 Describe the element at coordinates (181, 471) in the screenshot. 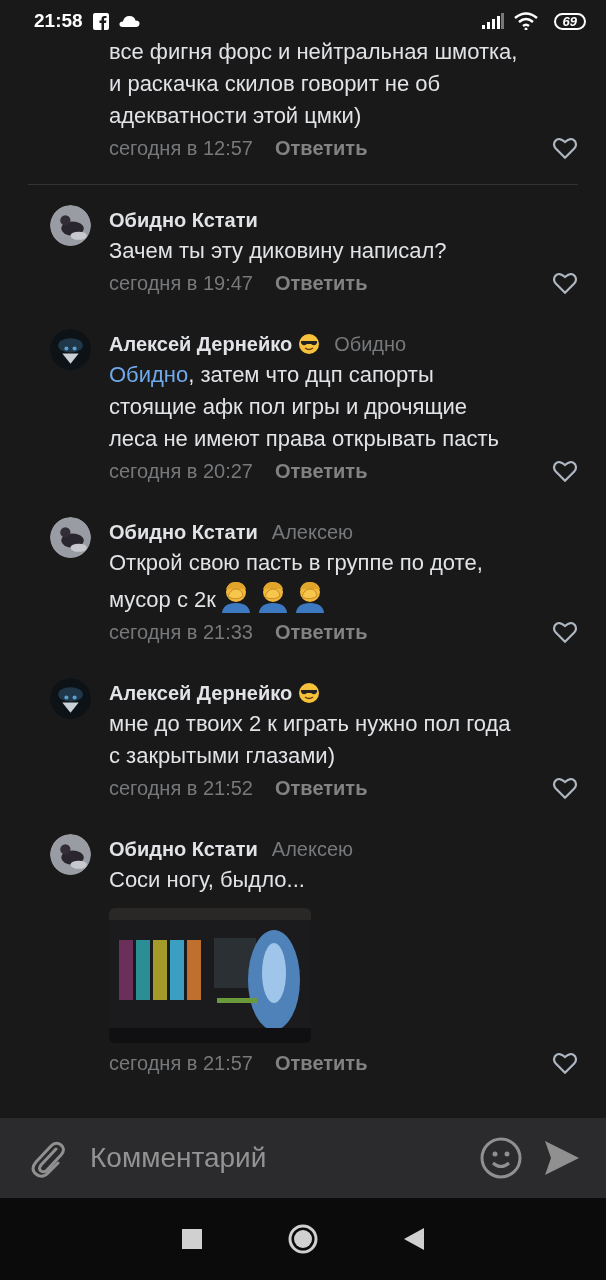

I see `comment-date: сегодня в 20:27` at that location.